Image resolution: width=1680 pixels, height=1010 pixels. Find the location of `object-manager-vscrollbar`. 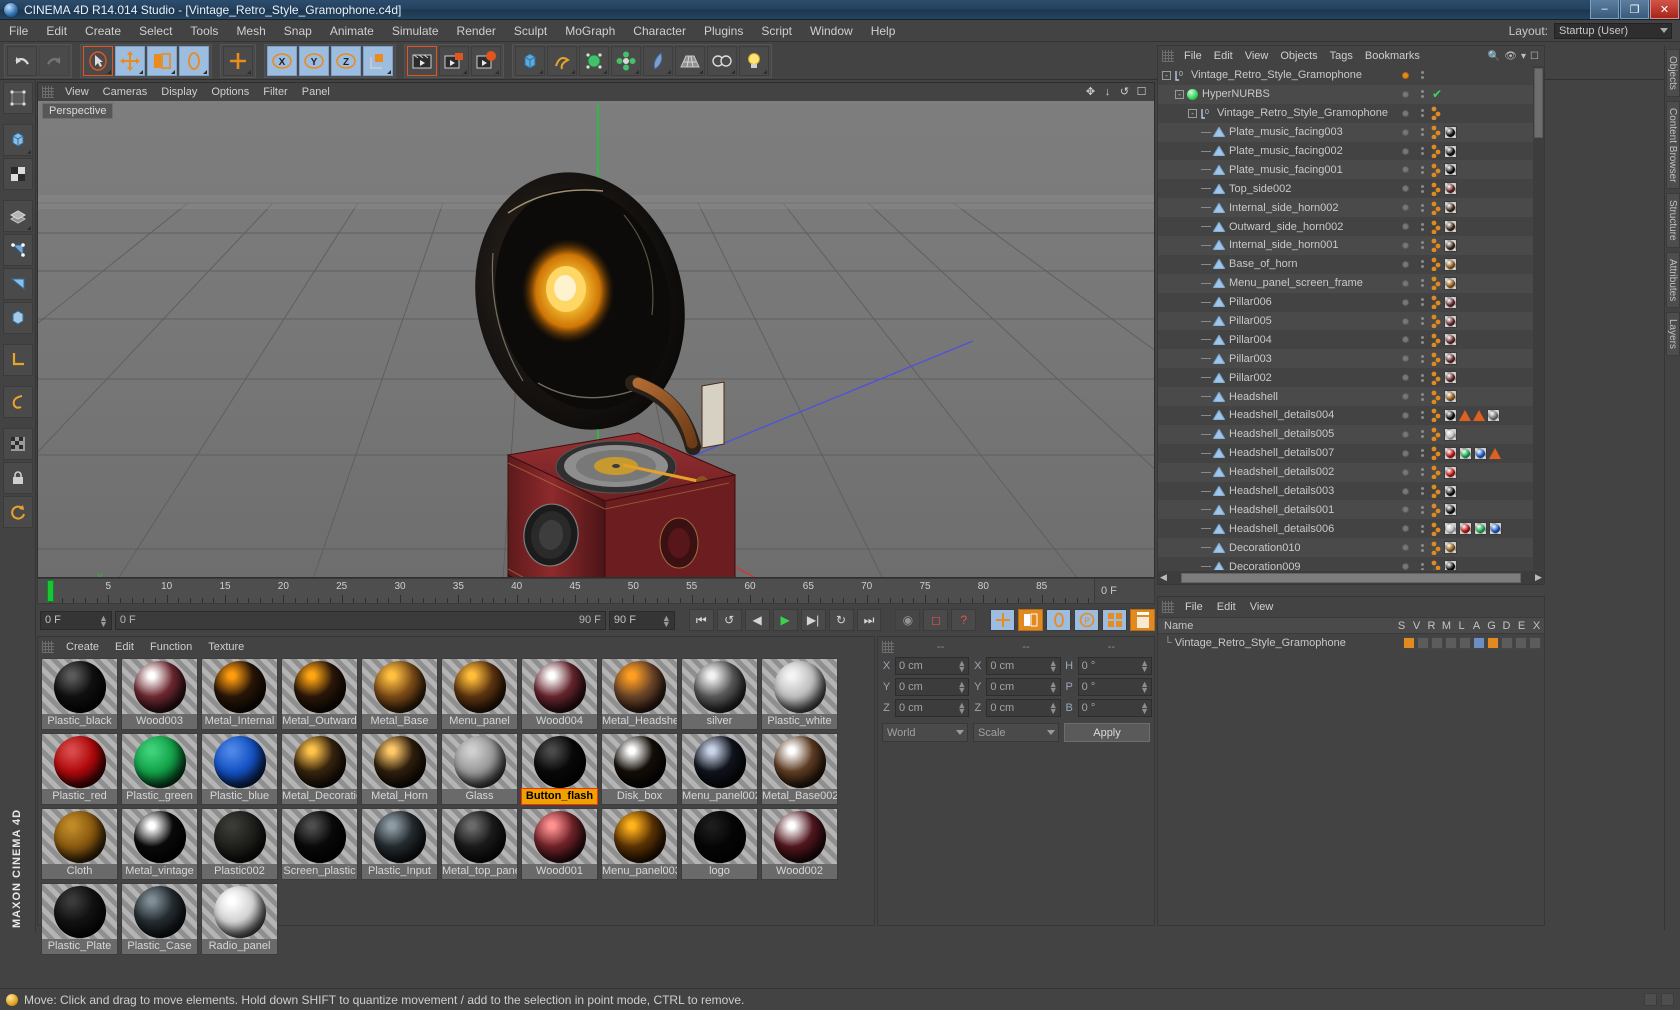

object-manager-vscrollbar is located at coordinates (1538, 318).